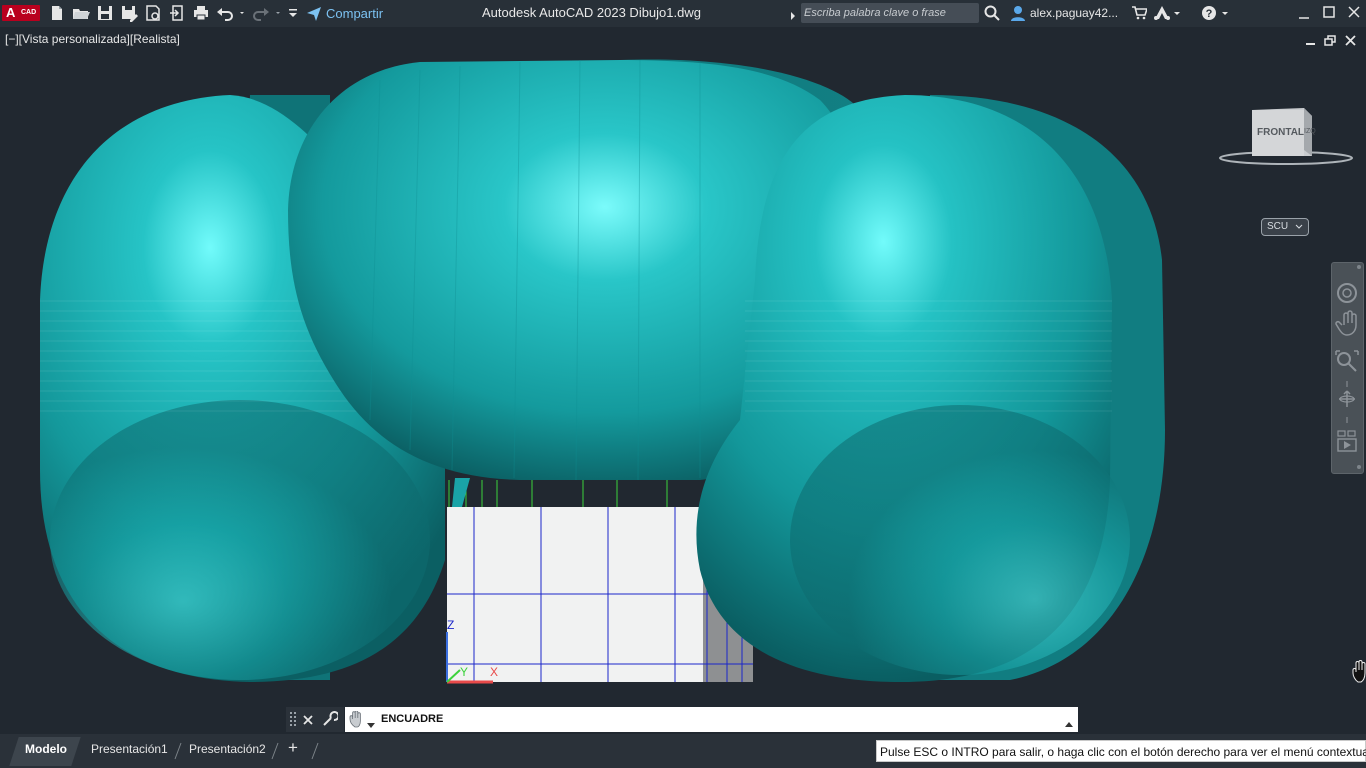 Image resolution: width=1366 pixels, height=768 pixels. Describe the element at coordinates (1331, 40) in the screenshot. I see `viewport-restore-button` at that location.